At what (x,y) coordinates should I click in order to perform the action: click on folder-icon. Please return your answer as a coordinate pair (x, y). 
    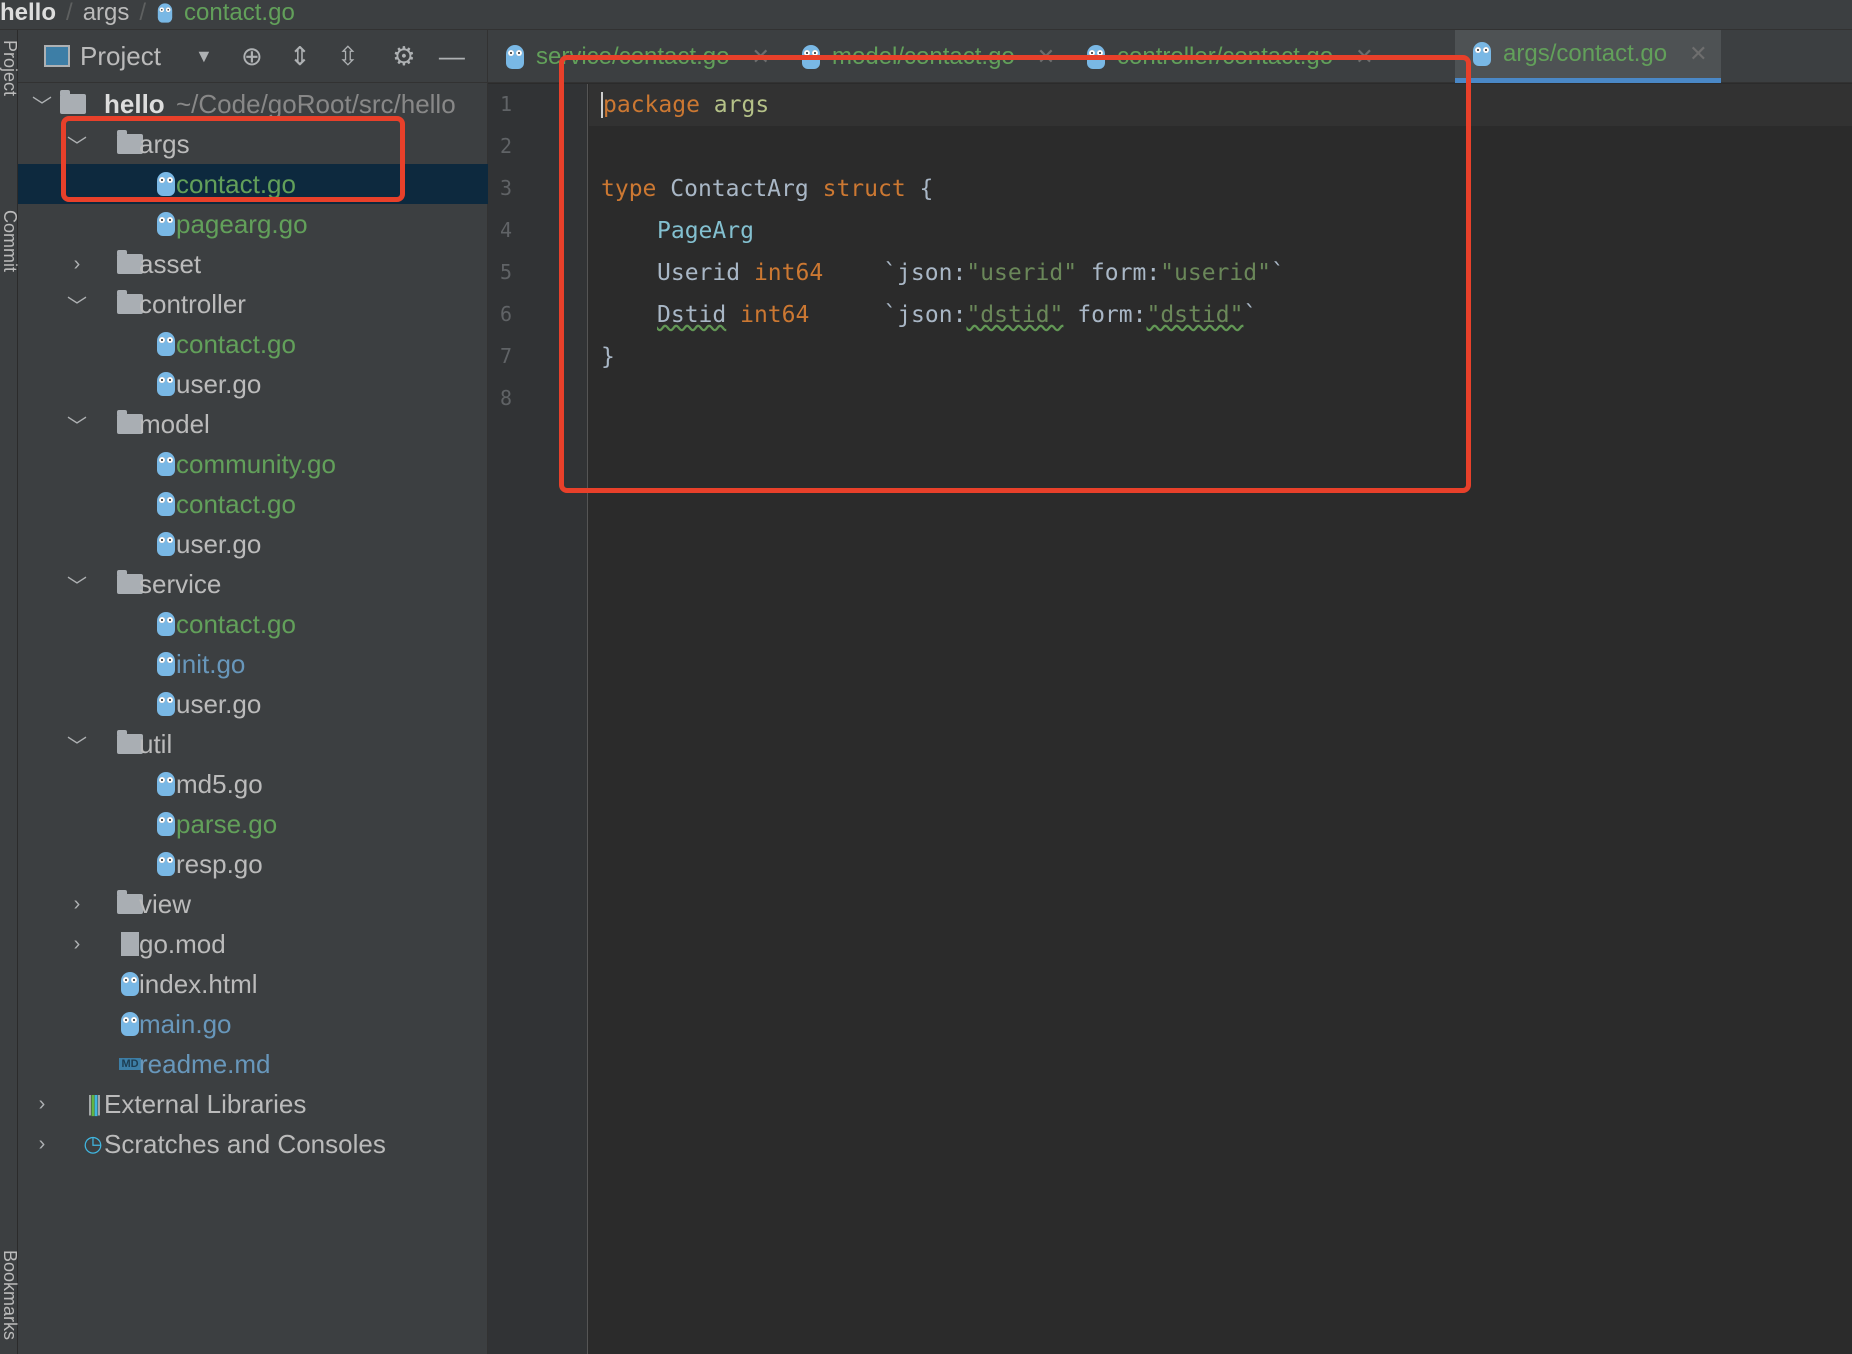
    Looking at the image, I should click on (73, 103).